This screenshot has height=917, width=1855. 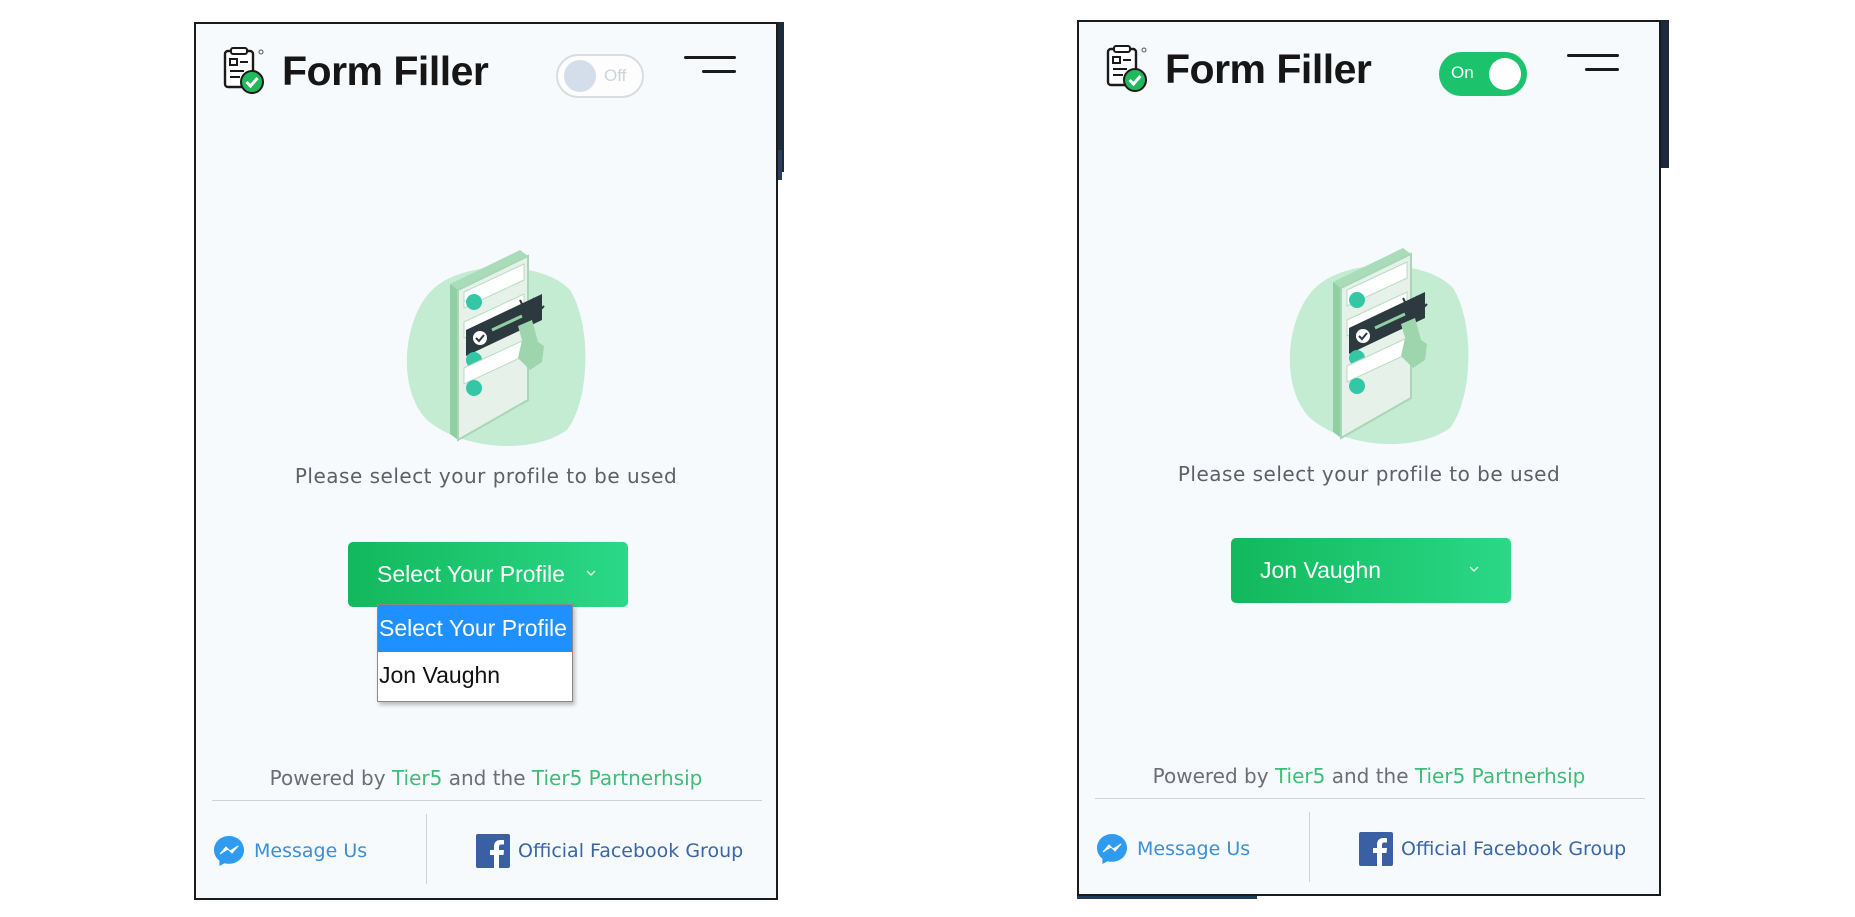 I want to click on profile-select-value: Jon Vaughn, so click(x=1321, y=570).